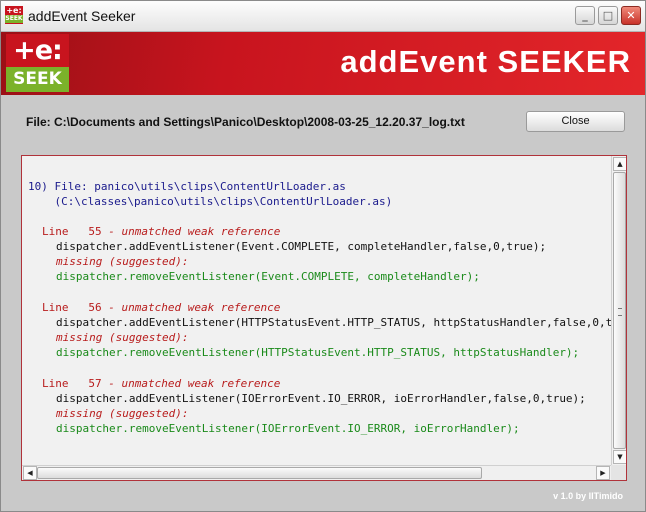 The image size is (646, 512). Describe the element at coordinates (485, 61) in the screenshot. I see `banner-title: addEvent SEEKER` at that location.